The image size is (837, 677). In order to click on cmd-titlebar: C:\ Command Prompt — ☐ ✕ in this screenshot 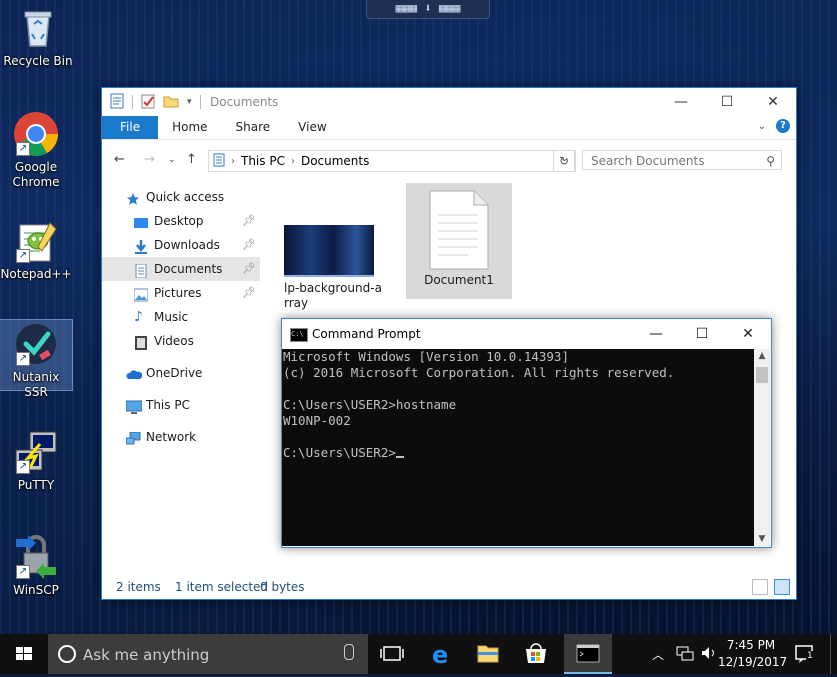, I will do `click(526, 334)`.